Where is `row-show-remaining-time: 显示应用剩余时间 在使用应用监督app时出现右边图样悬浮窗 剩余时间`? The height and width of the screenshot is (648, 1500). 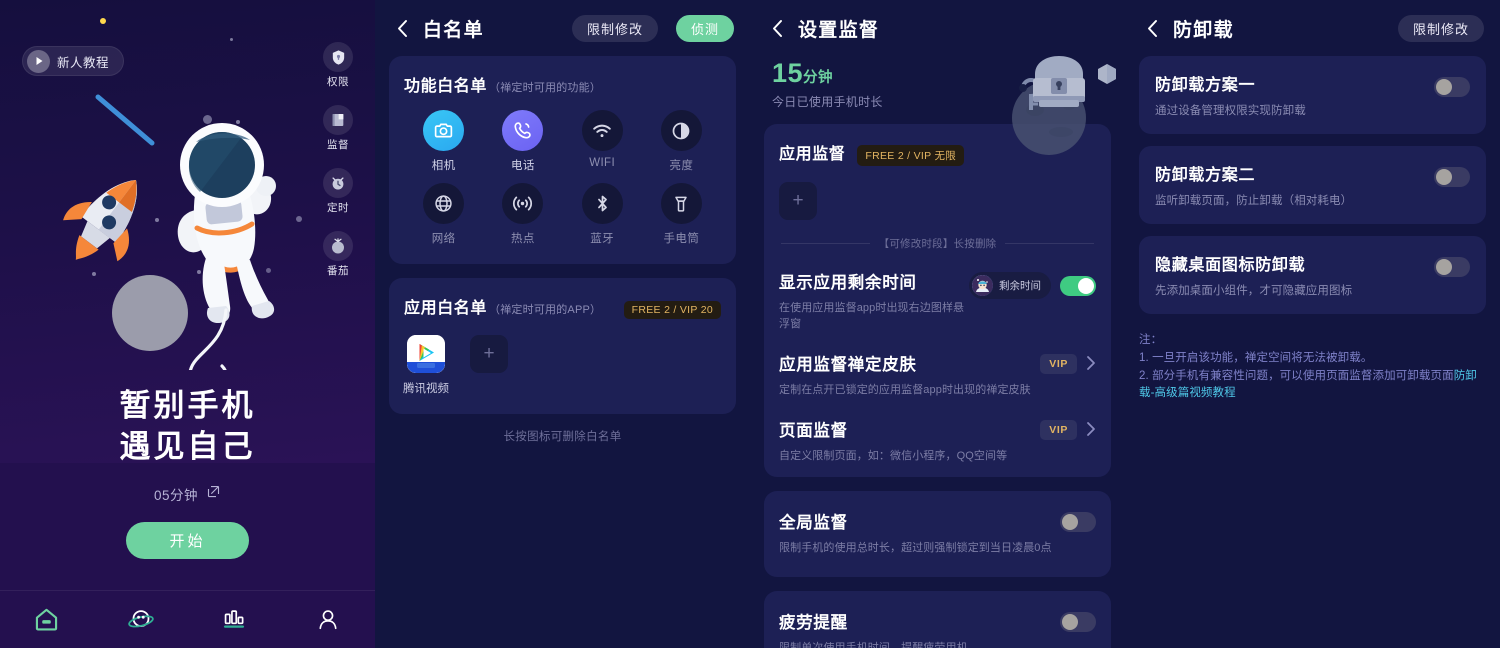 row-show-remaining-time: 显示应用剩余时间 在使用应用监督app时出现右边图样悬浮窗 剩余时间 is located at coordinates (937, 294).